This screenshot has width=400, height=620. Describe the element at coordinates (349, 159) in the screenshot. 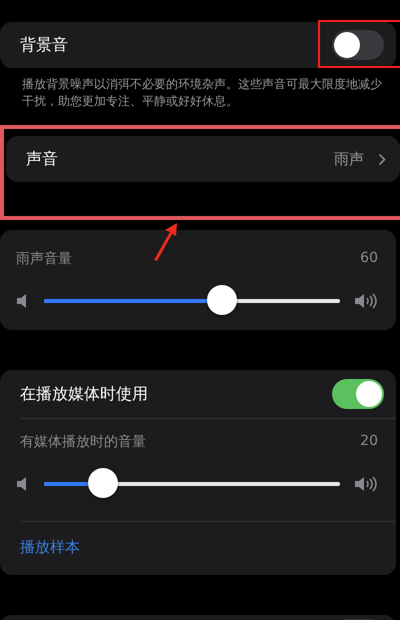

I see `setting-value: 雨声` at that location.